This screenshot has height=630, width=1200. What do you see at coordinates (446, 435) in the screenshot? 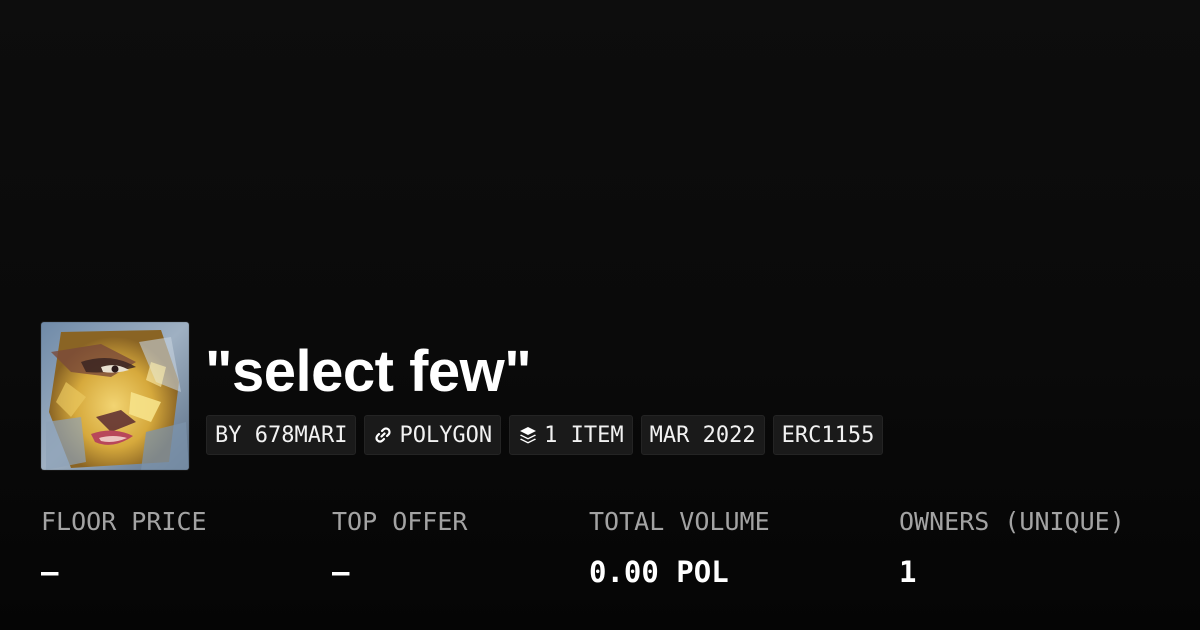
I see `chain-badge-label: POLYGON` at bounding box center [446, 435].